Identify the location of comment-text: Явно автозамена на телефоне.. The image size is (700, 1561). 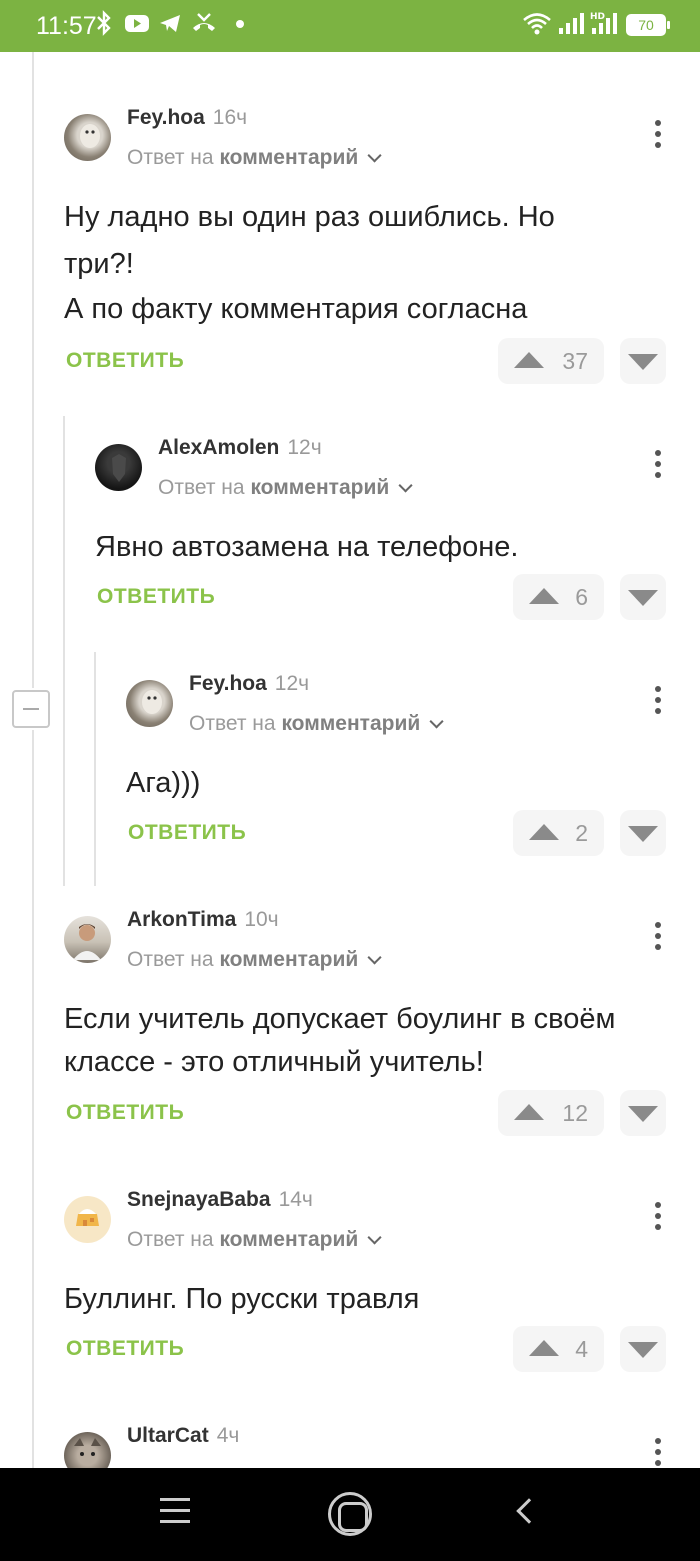
(375, 547).